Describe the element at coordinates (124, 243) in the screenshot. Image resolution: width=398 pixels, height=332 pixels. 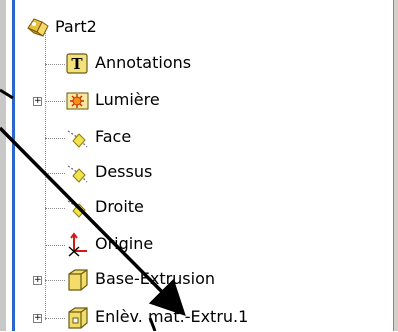
I see `tree-item-label: Origine` at that location.